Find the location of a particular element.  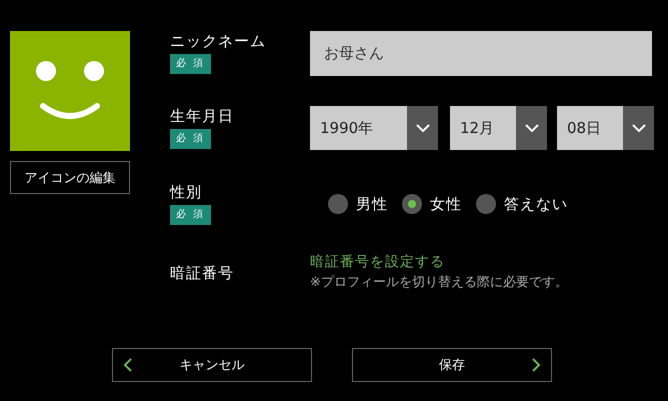

date-dropdown: 1990年 is located at coordinates (374, 128).